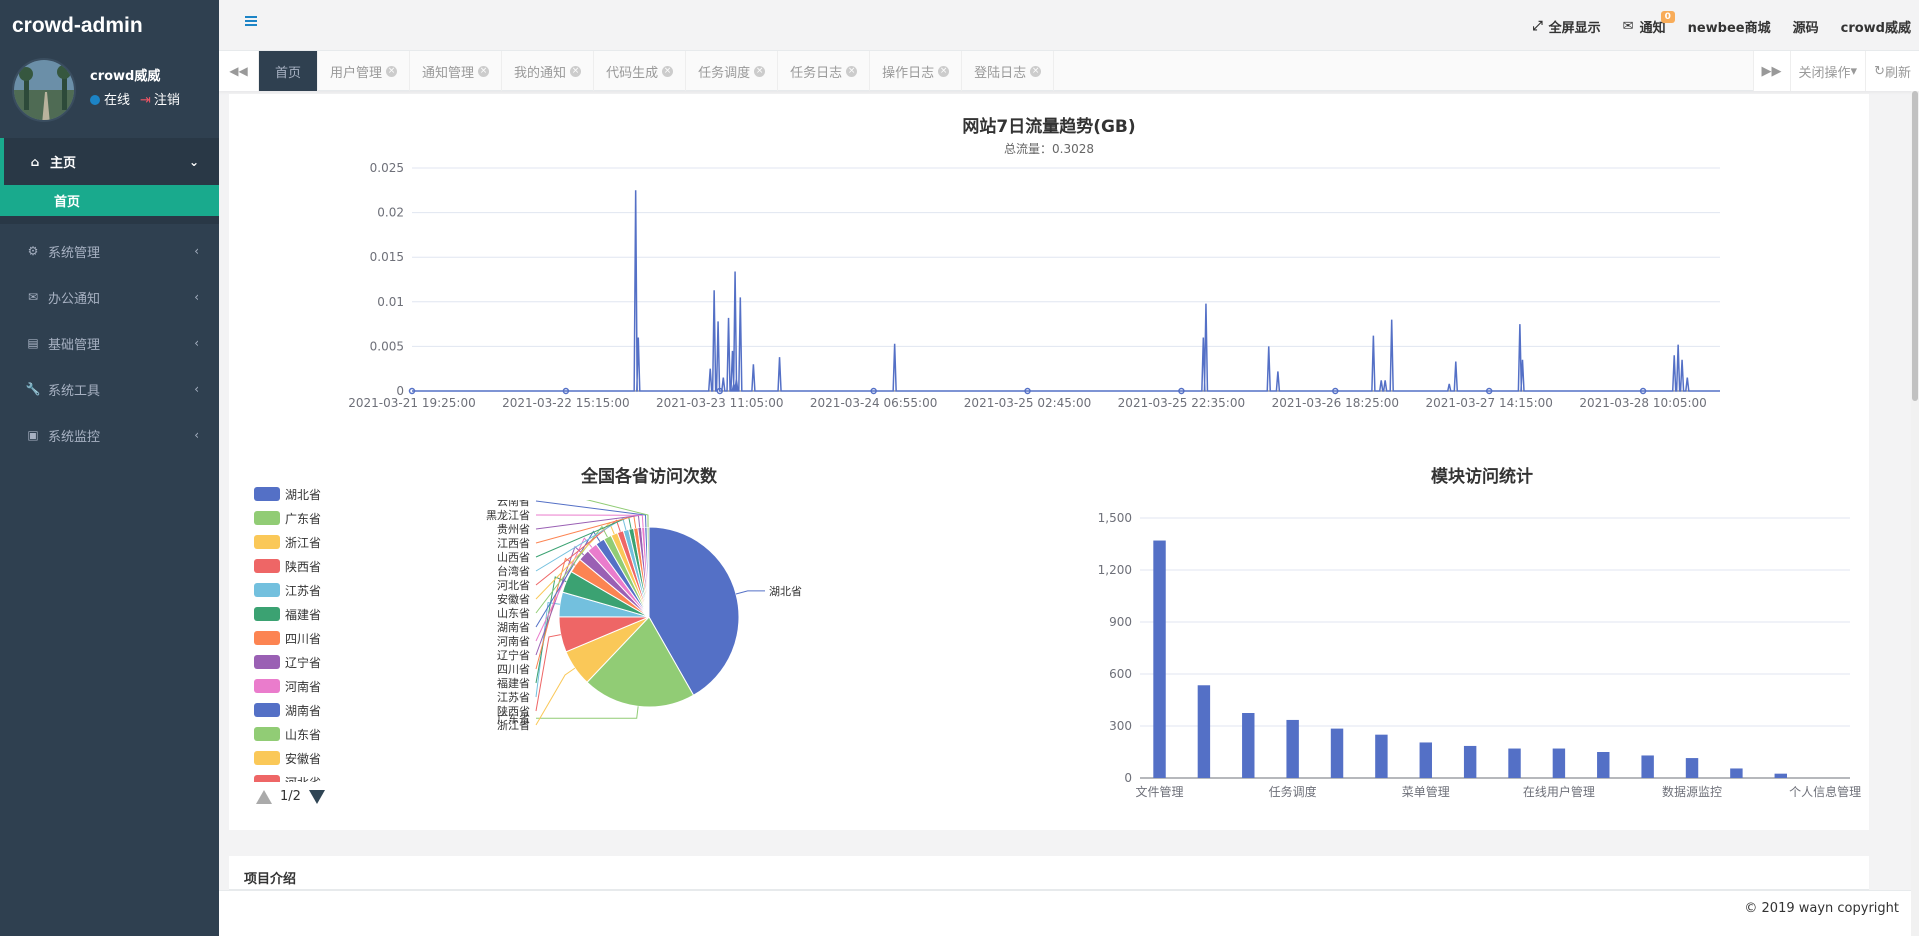 The width and height of the screenshot is (1919, 936). What do you see at coordinates (719, 403) in the screenshot?
I see `x-tick-label: 2021-03-23 11:05:00` at bounding box center [719, 403].